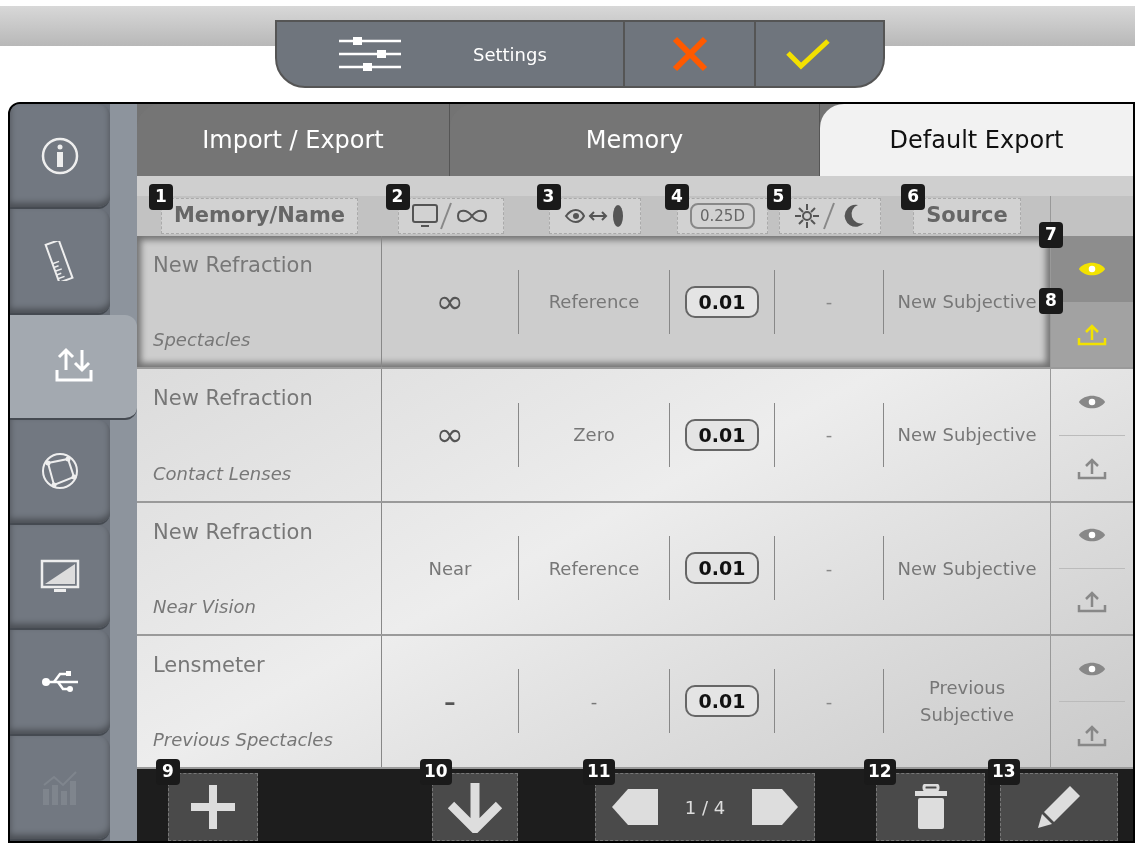 The height and width of the screenshot is (843, 1135). I want to click on reference-value: Zero, so click(594, 435).